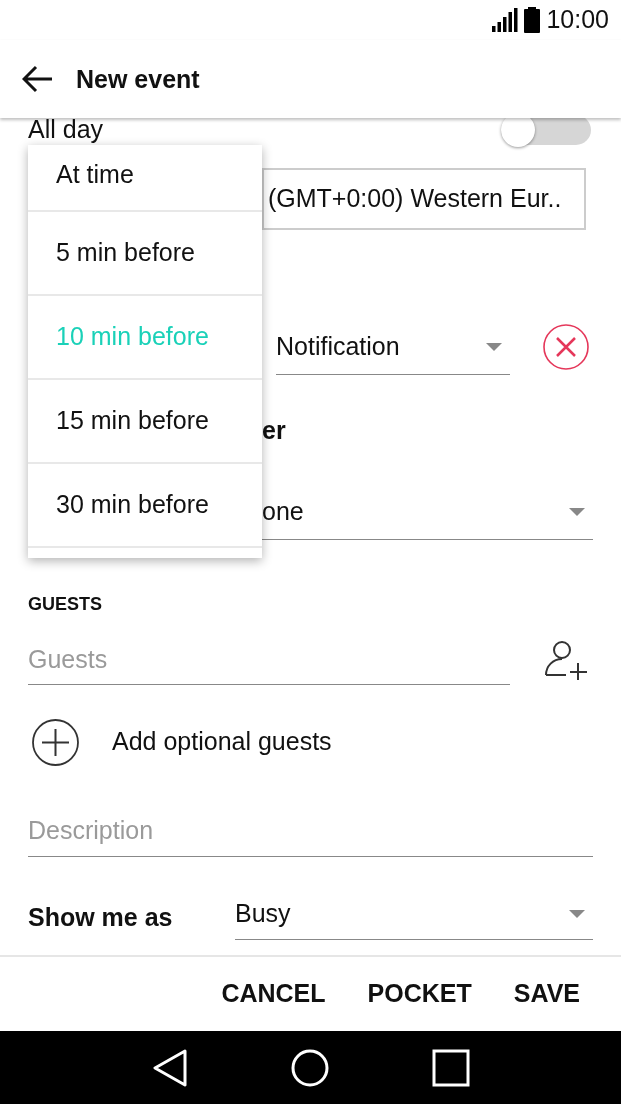 The image size is (621, 1104). I want to click on section-heading: GUESTS, so click(65, 604).